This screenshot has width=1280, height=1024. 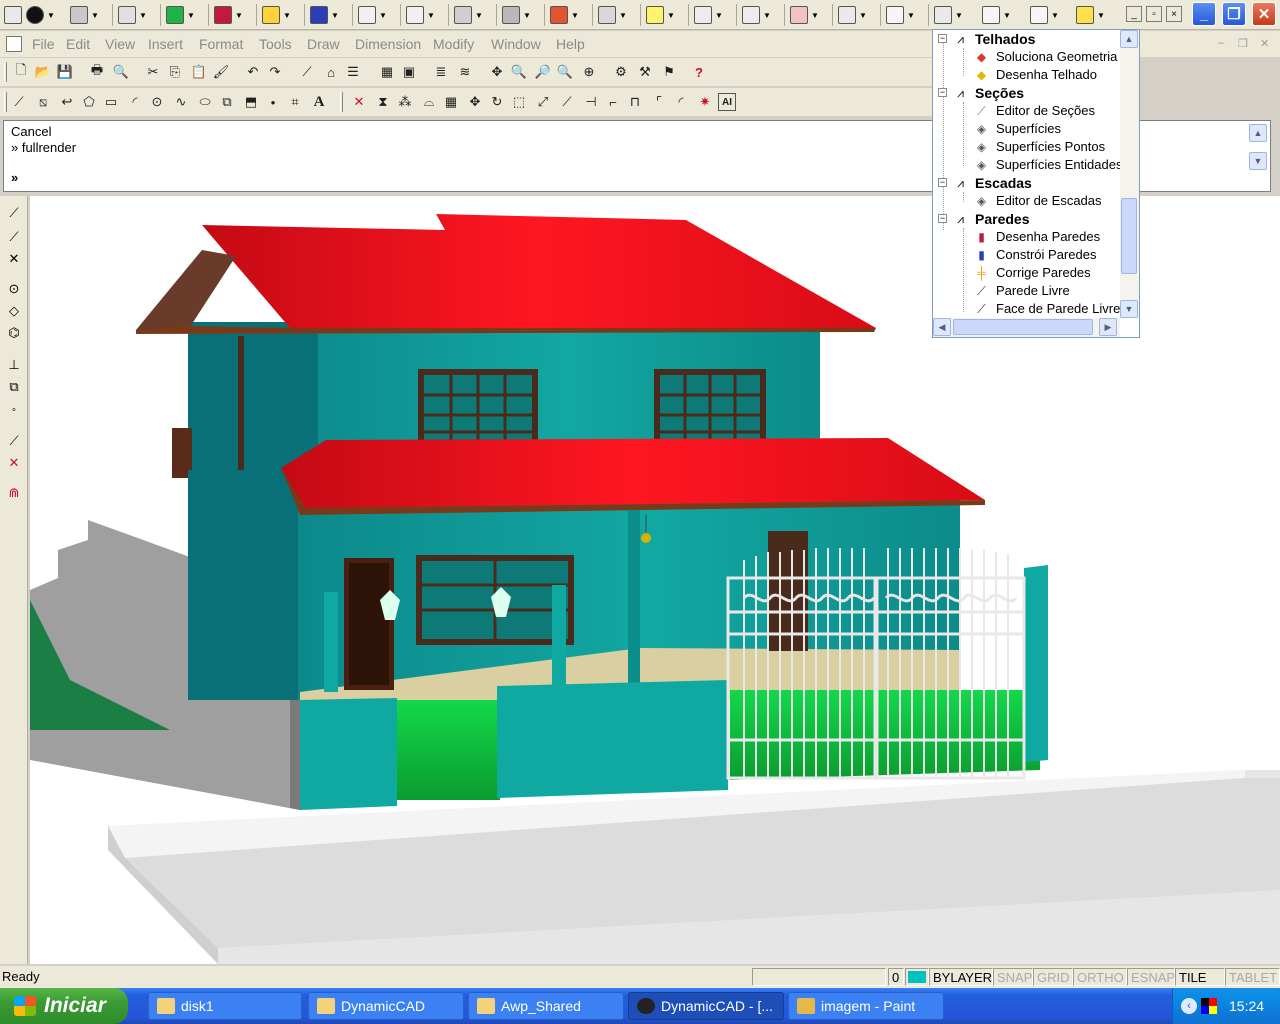 I want to click on ellipse-icon: ⬭, so click(x=205, y=102).